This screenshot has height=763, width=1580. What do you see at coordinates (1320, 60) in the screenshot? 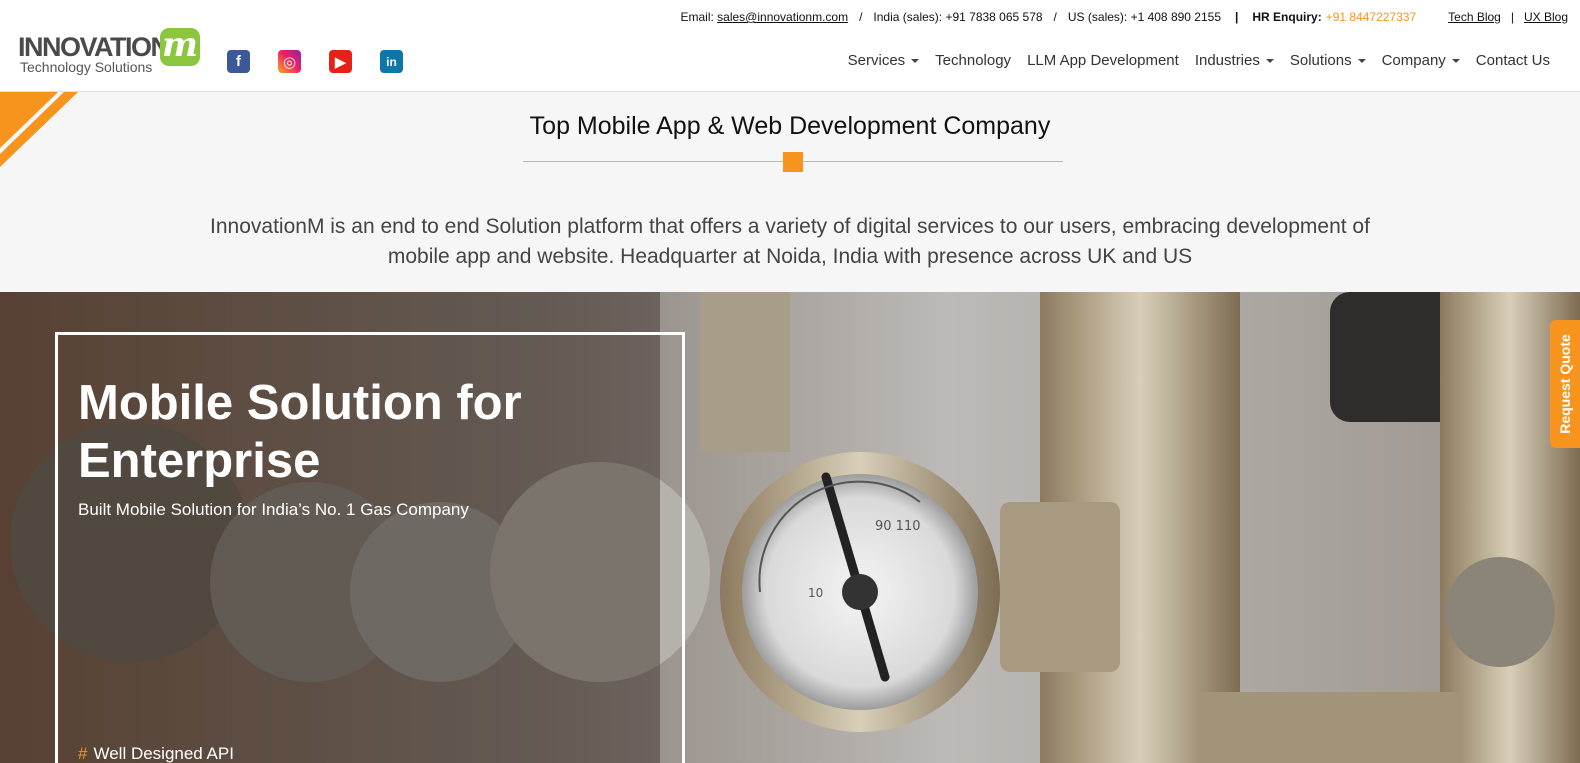
I see `nav-solutions-label: Solutions` at bounding box center [1320, 60].